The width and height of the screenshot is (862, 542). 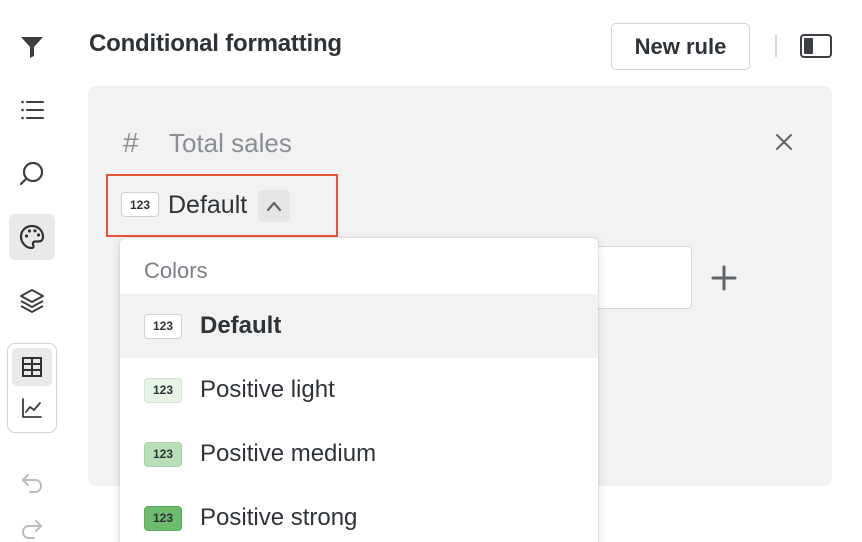 I want to click on list-button, so click(x=32, y=110).